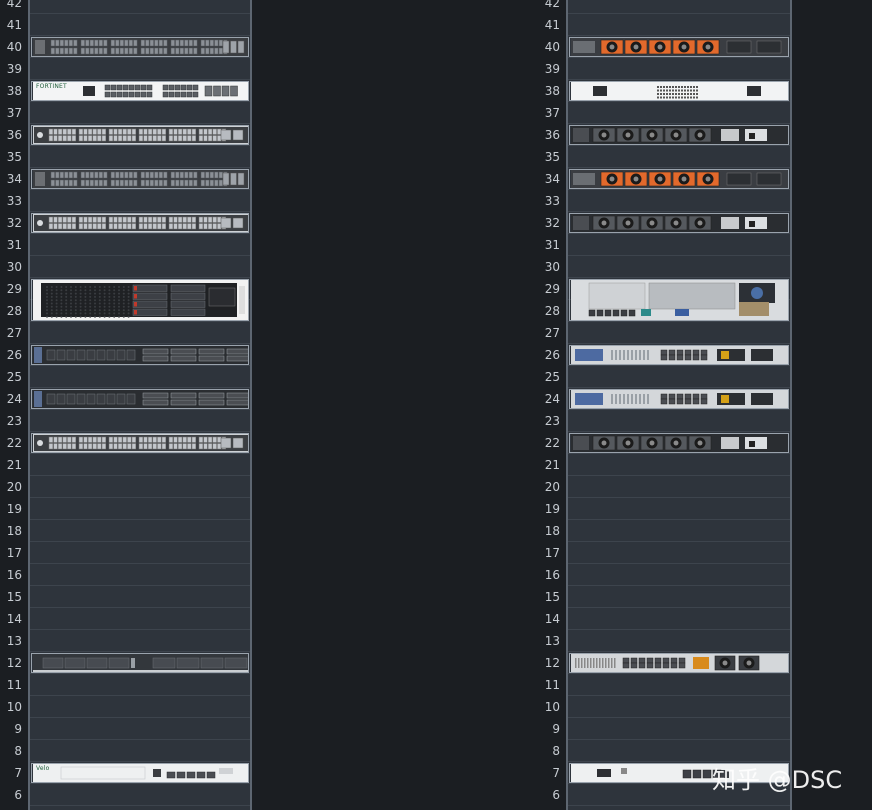 This screenshot has width=872, height=810. I want to click on rack-unit-label: 21, so click(14, 465).